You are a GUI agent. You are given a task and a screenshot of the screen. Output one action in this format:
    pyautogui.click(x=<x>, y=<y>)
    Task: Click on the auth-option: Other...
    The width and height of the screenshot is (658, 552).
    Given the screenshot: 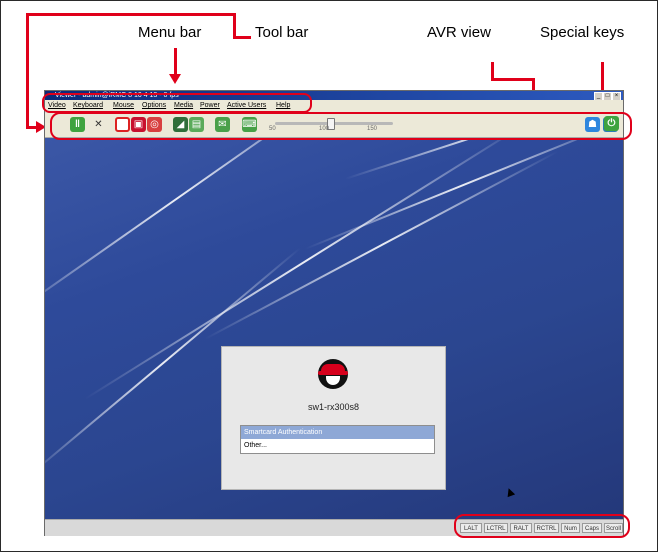 What is the action you would take?
    pyautogui.click(x=337, y=445)
    